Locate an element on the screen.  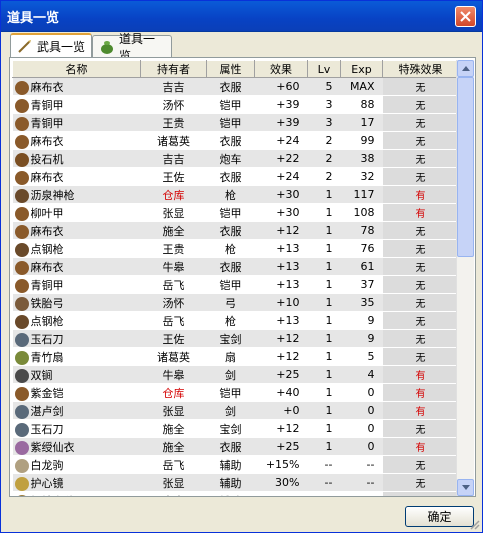
effect-cell: +25 is located at coordinates (281, 446).